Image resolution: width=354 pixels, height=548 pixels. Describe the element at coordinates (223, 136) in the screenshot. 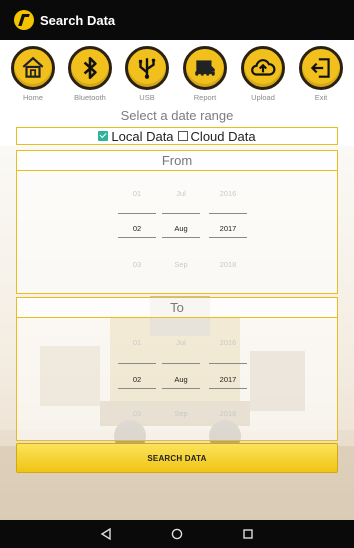

I see `cloud-data-label: Cloud Data` at that location.